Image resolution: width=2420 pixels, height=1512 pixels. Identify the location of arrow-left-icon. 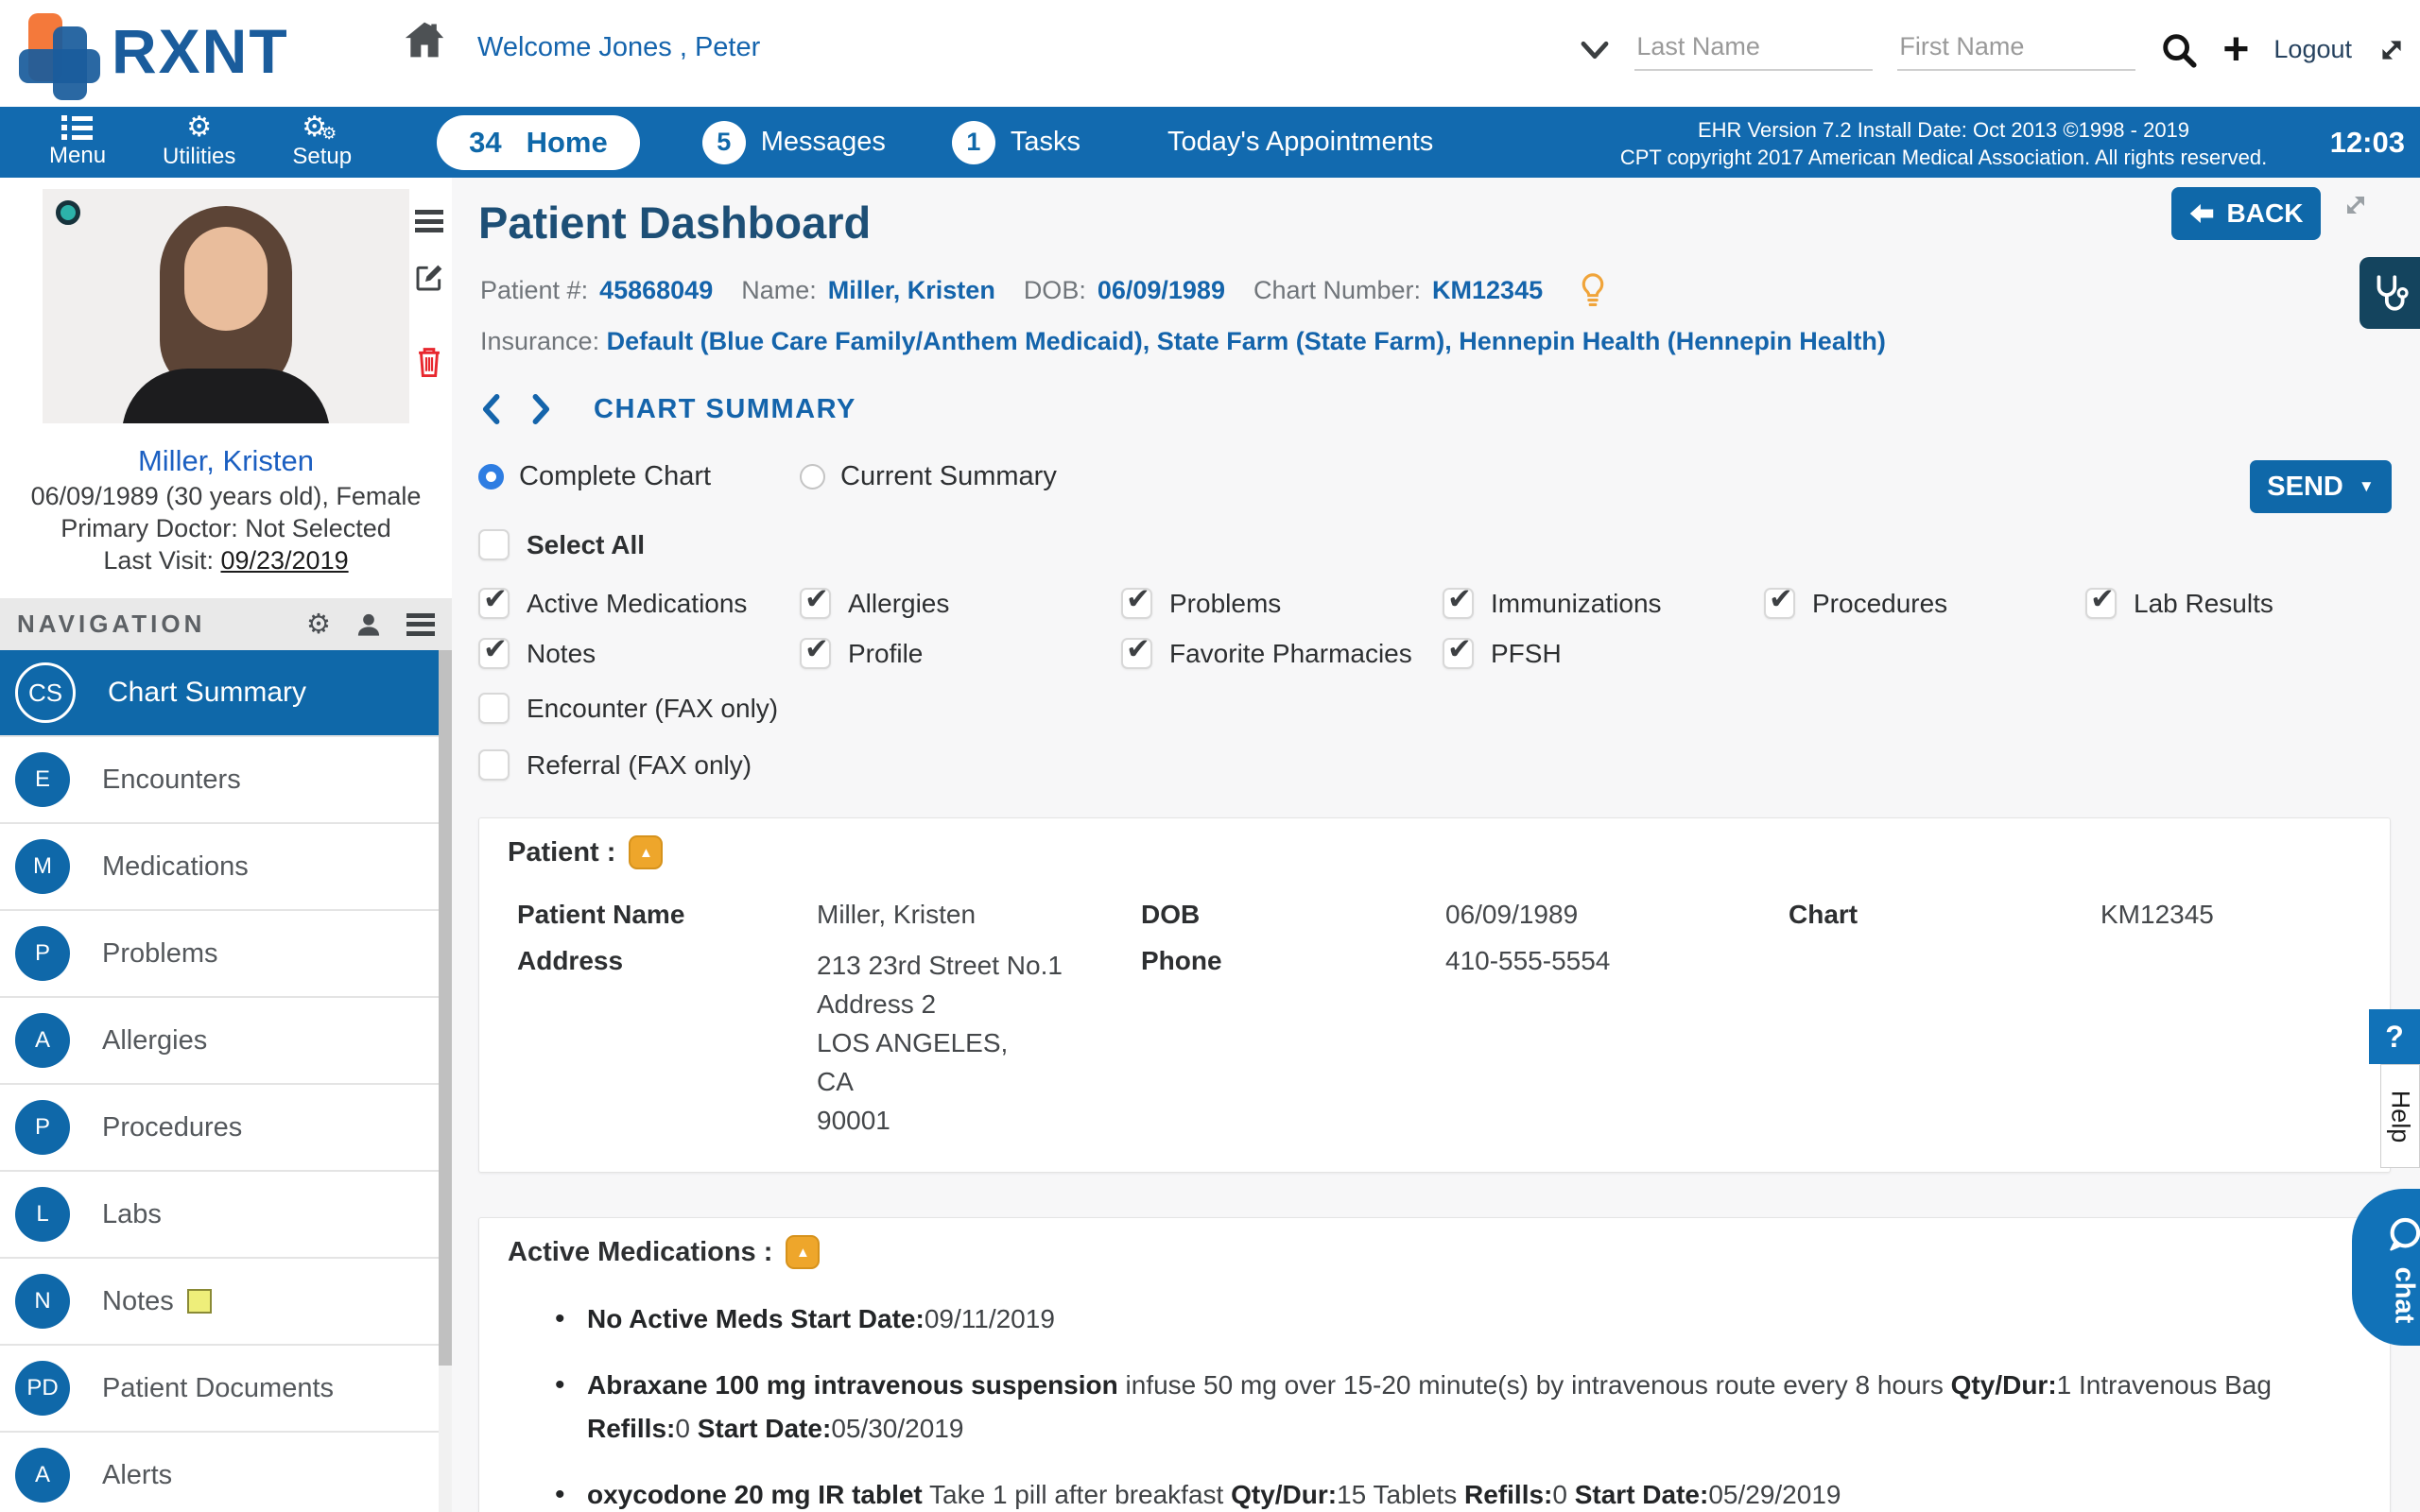
(2201, 213).